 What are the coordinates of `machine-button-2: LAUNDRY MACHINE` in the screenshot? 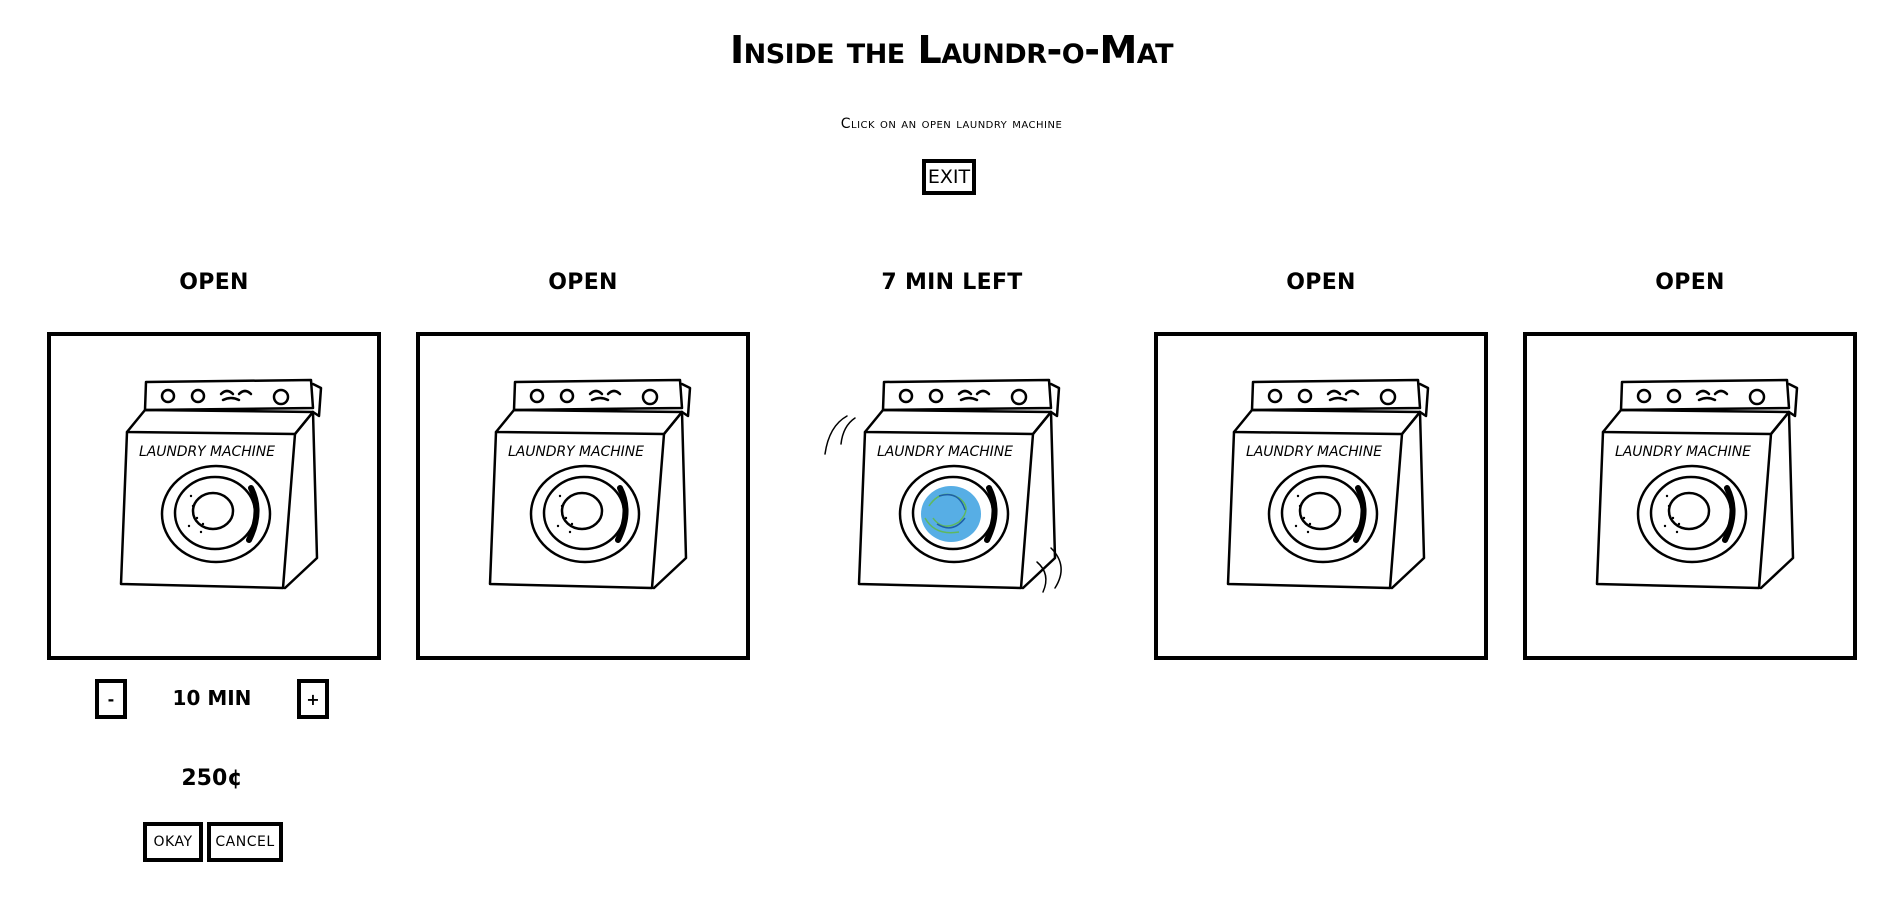 It's located at (583, 496).